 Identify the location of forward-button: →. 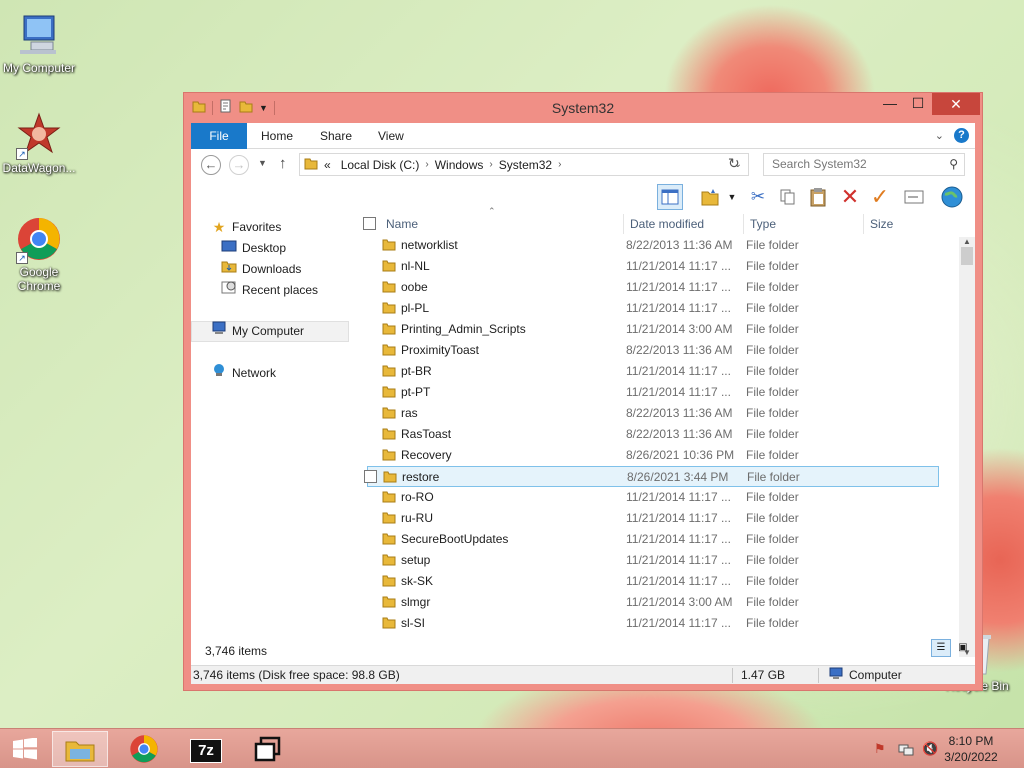
(239, 165).